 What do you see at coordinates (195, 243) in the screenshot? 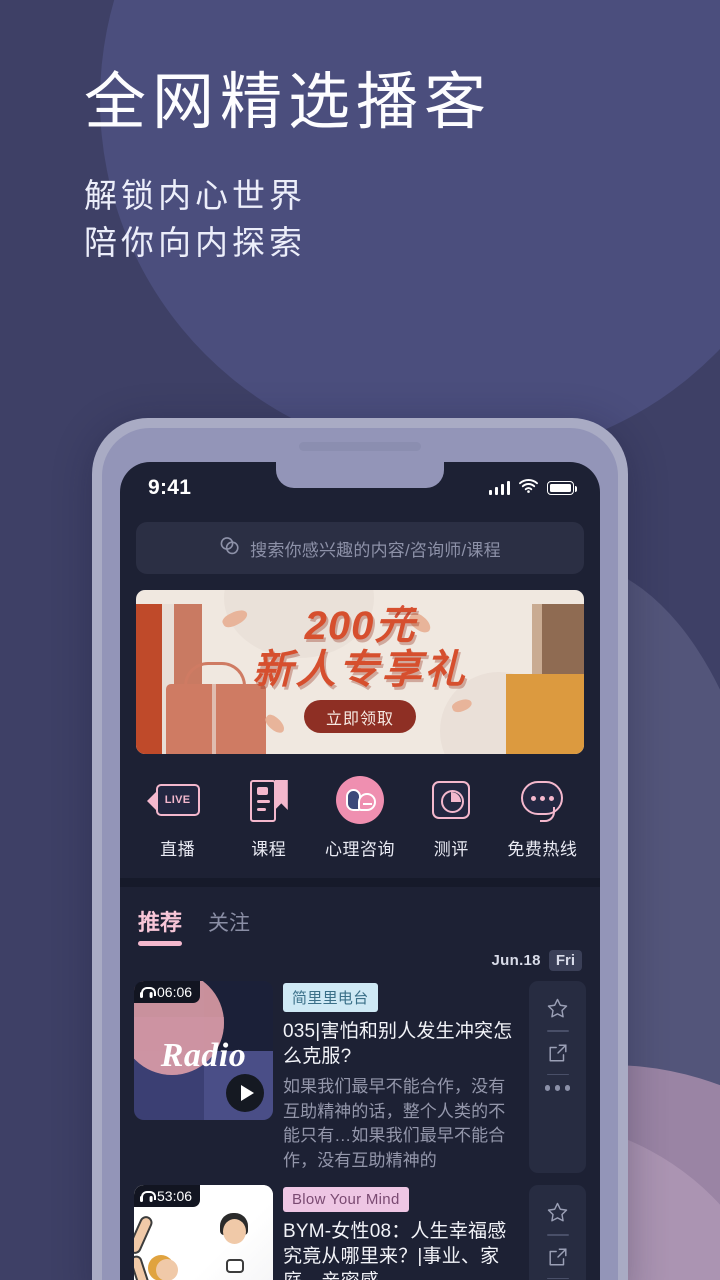
I see `hero-subtitle-line-2: 陪你向内探索` at bounding box center [195, 243].